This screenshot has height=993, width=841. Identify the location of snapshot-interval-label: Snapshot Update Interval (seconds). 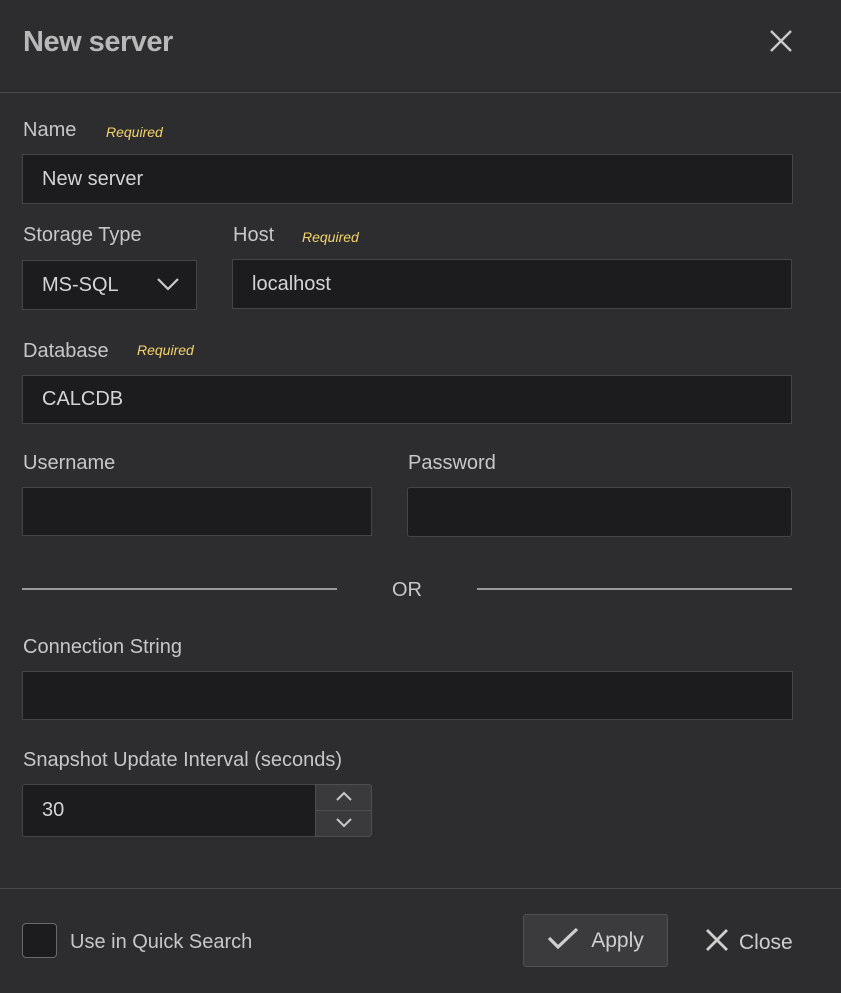
(183, 760).